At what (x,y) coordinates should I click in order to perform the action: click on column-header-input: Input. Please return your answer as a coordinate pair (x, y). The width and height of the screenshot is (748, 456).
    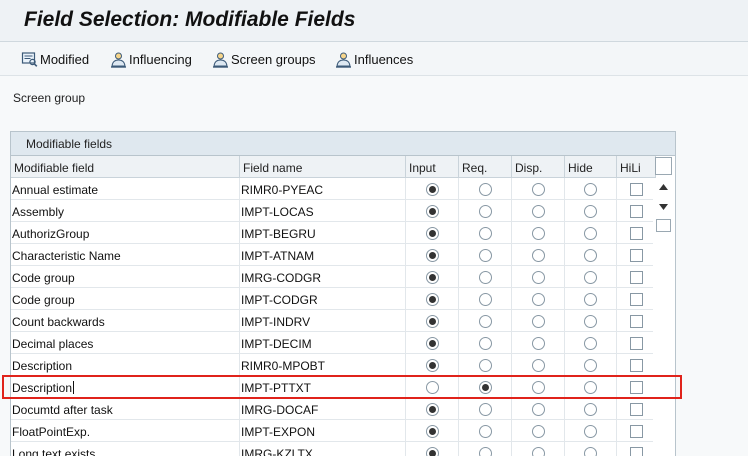
    Looking at the image, I should click on (432, 167).